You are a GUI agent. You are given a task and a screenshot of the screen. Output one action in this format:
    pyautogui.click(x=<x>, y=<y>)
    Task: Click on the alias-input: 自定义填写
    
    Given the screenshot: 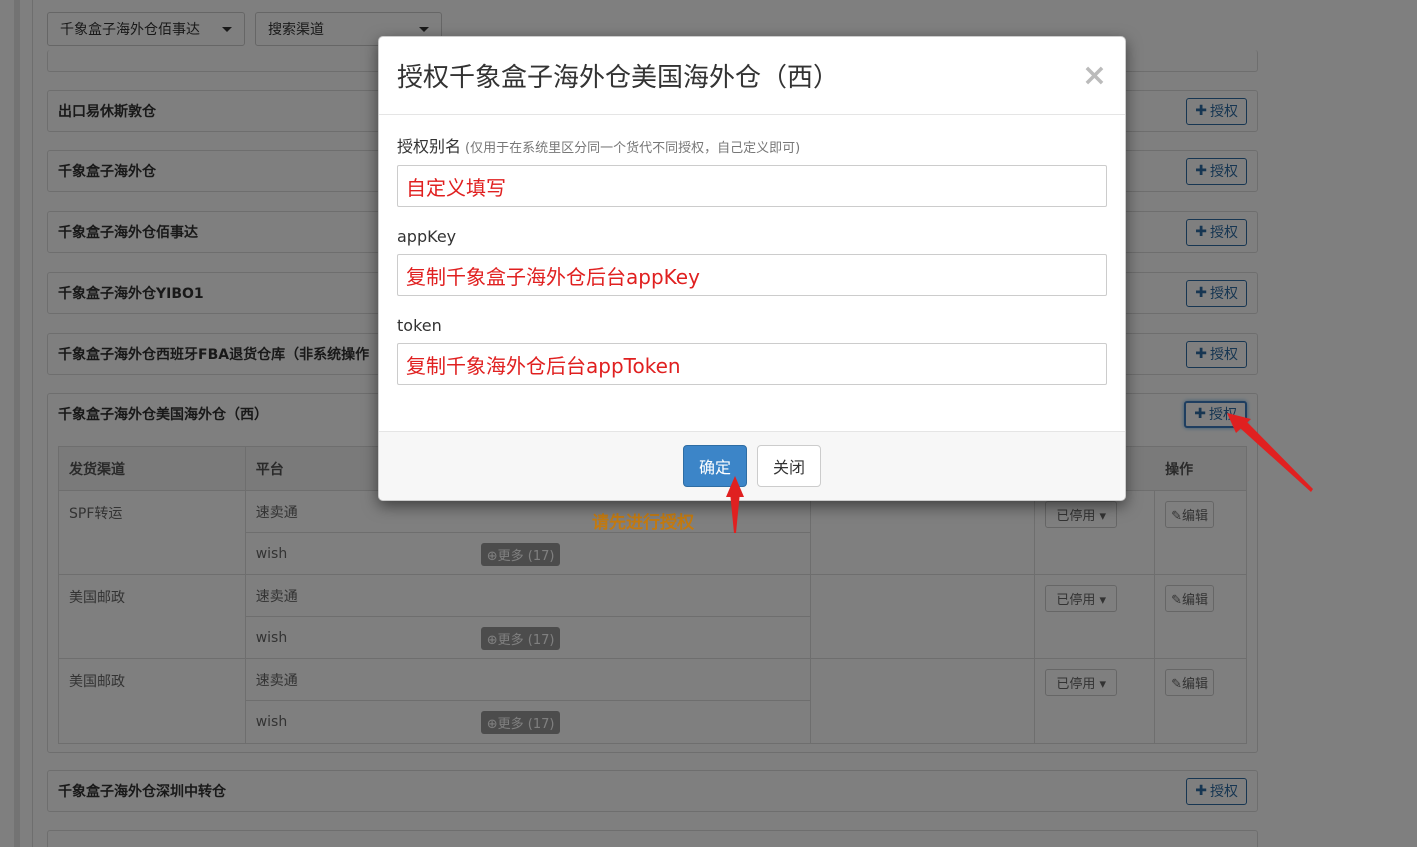 What is the action you would take?
    pyautogui.click(x=752, y=186)
    